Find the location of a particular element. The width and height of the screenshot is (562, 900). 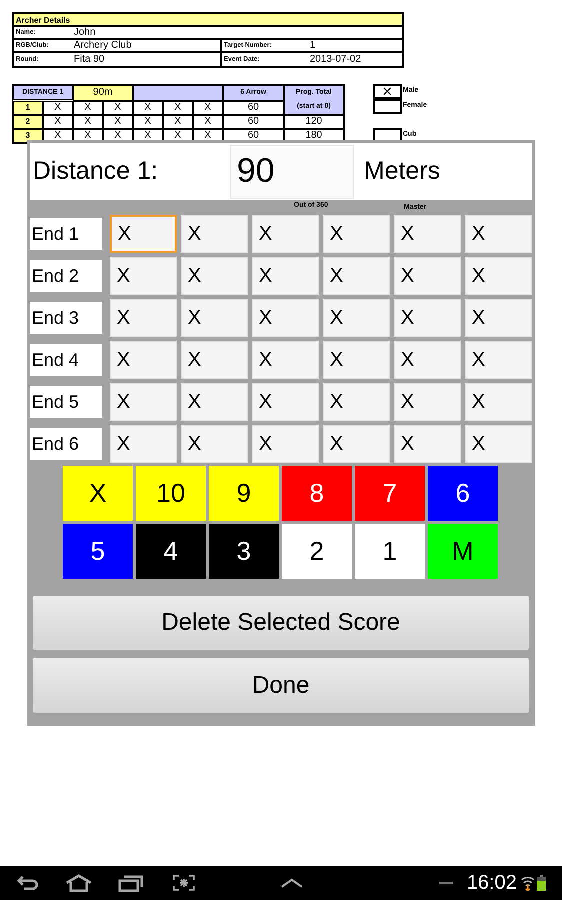

score-button: 6 is located at coordinates (463, 493).